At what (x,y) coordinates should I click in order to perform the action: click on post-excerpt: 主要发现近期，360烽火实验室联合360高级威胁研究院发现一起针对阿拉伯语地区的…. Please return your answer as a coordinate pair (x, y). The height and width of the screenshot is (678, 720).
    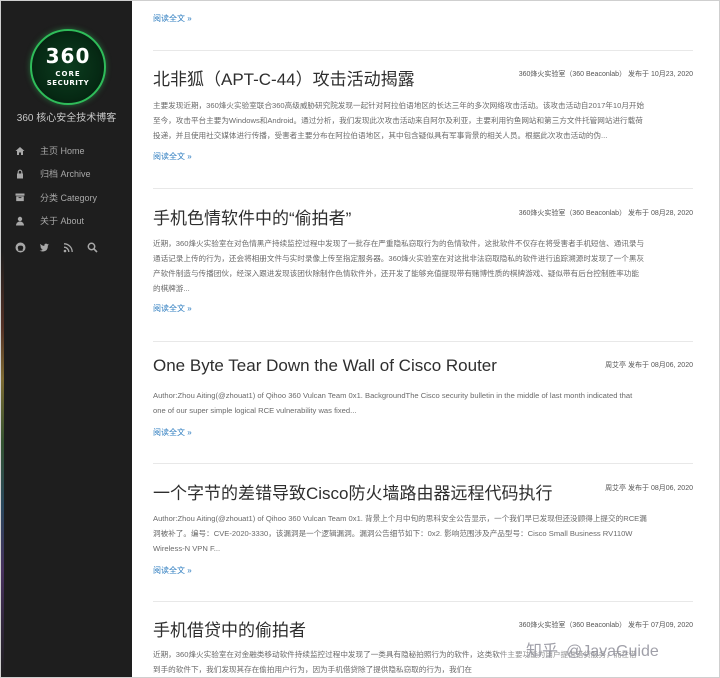
    Looking at the image, I should click on (423, 120).